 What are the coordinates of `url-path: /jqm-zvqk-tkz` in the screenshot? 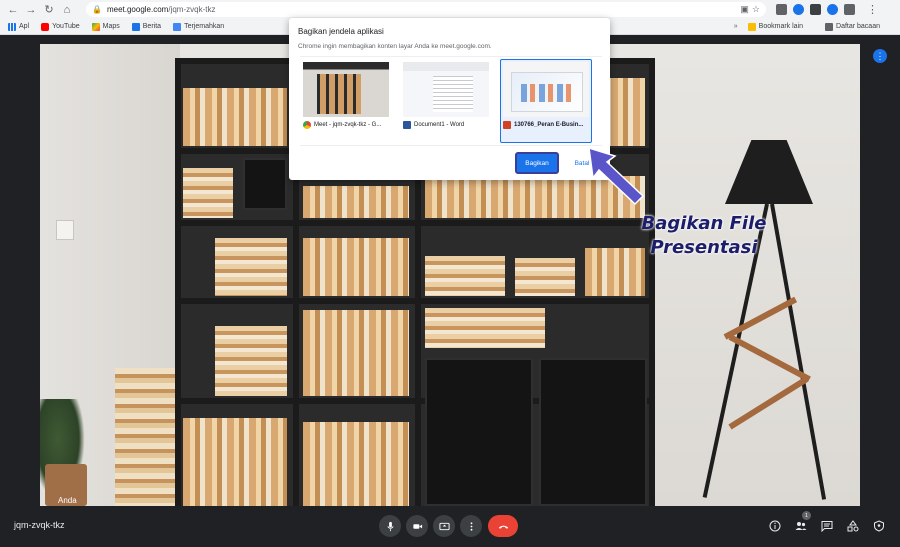 It's located at (192, 9).